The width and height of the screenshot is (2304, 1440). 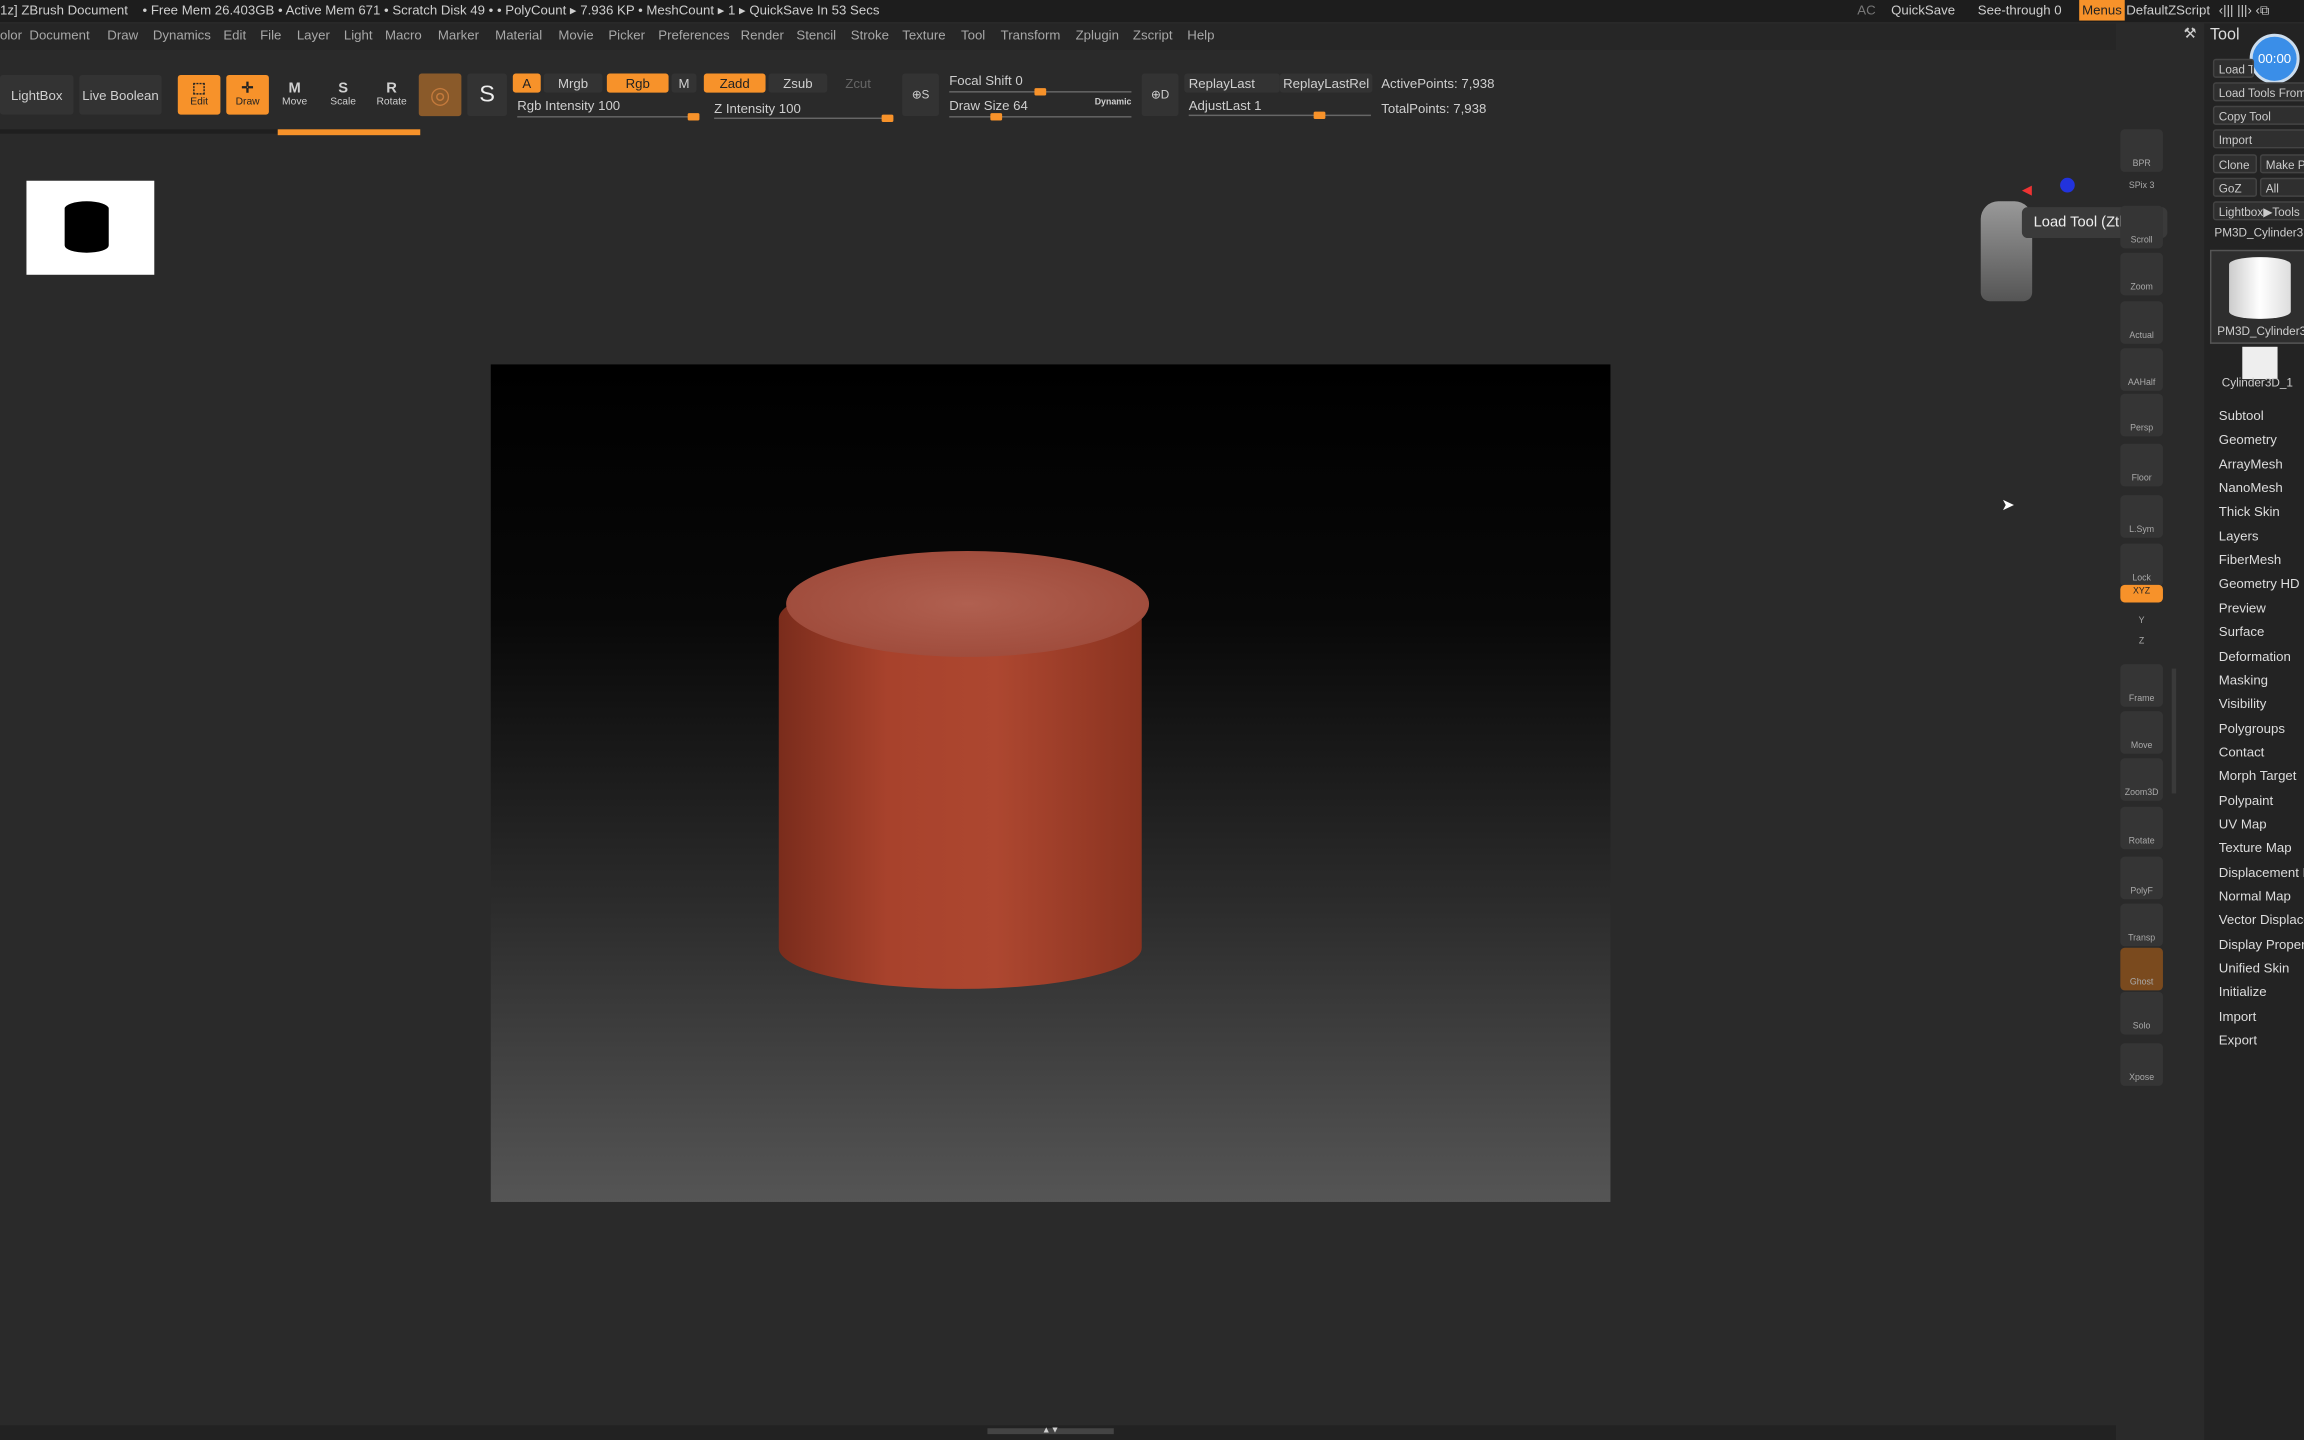 What do you see at coordinates (2102, 10) in the screenshot?
I see `menus-button: Menus` at bounding box center [2102, 10].